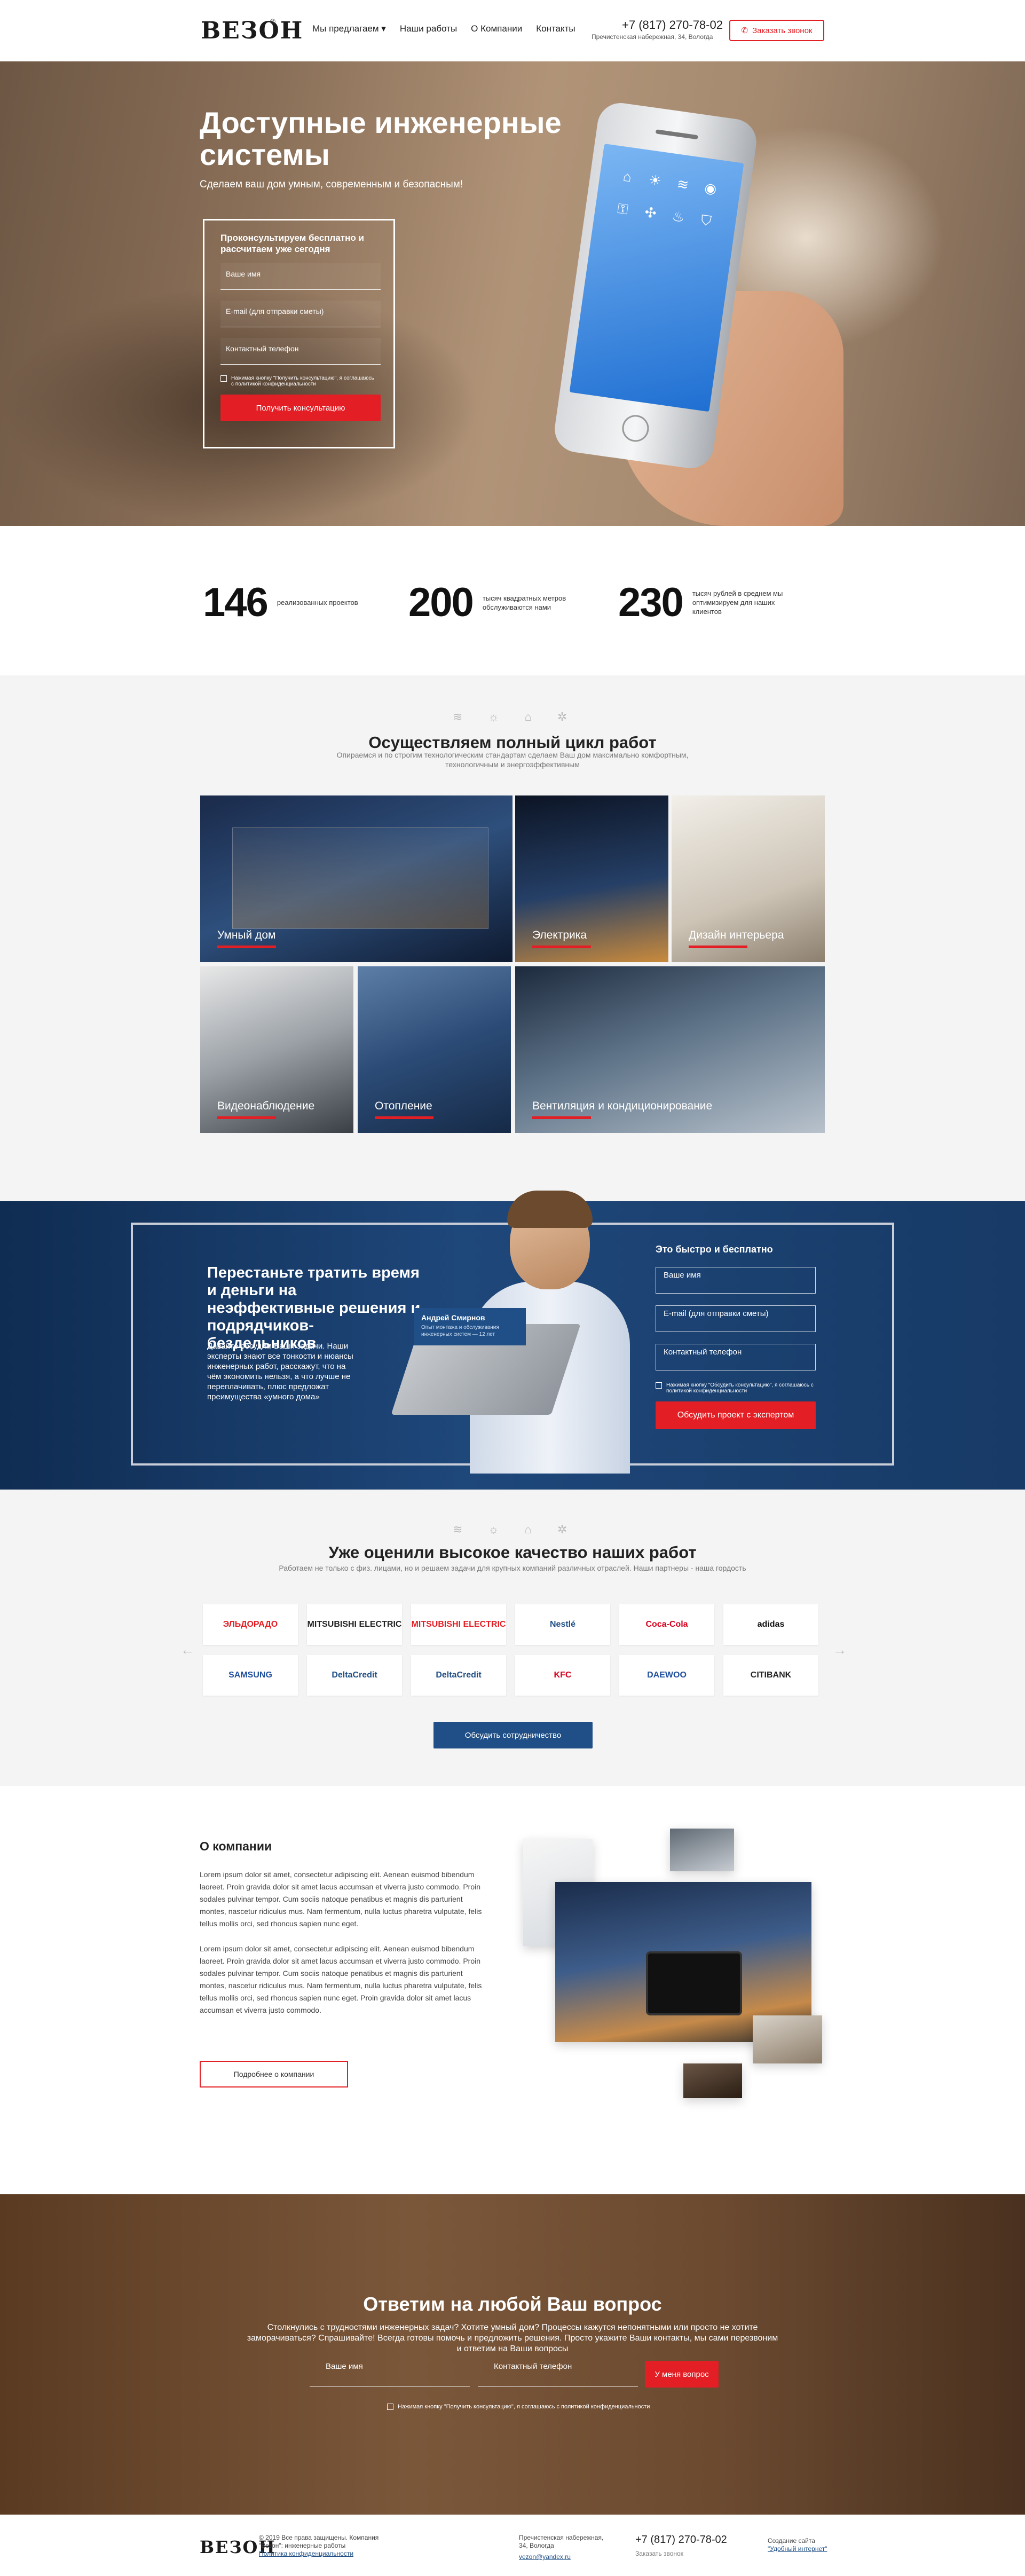 This screenshot has height=2576, width=1025. What do you see at coordinates (591, 879) in the screenshot?
I see `tile-electrics: Электрика` at bounding box center [591, 879].